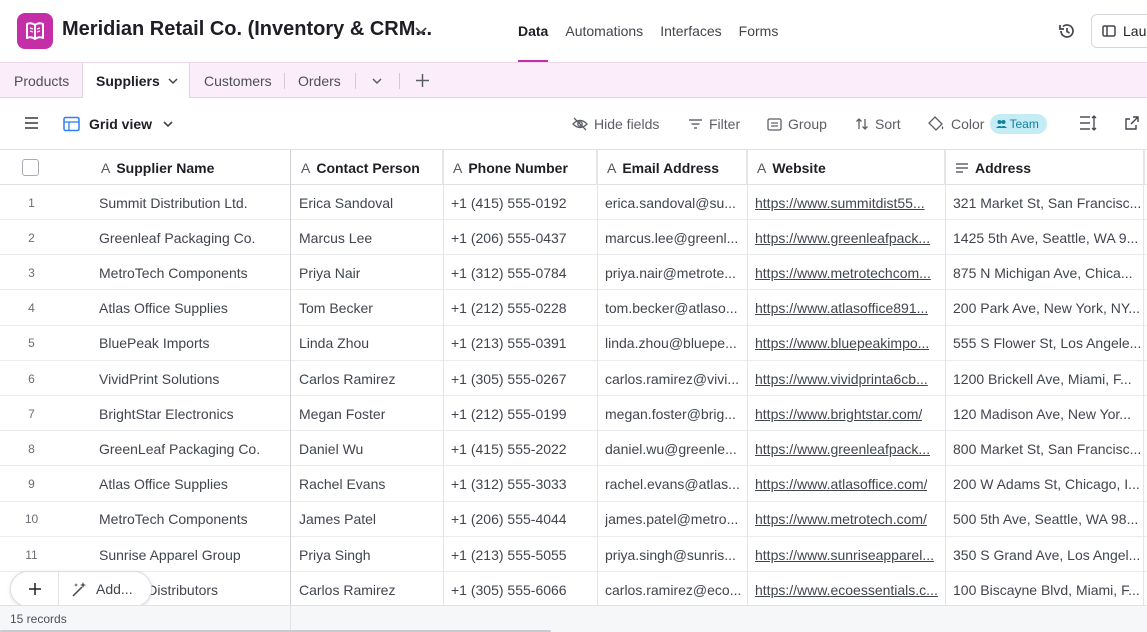 The image size is (1147, 632). Describe the element at coordinates (367, 202) in the screenshot. I see `contact-person-cell: Erica Sandoval` at that location.